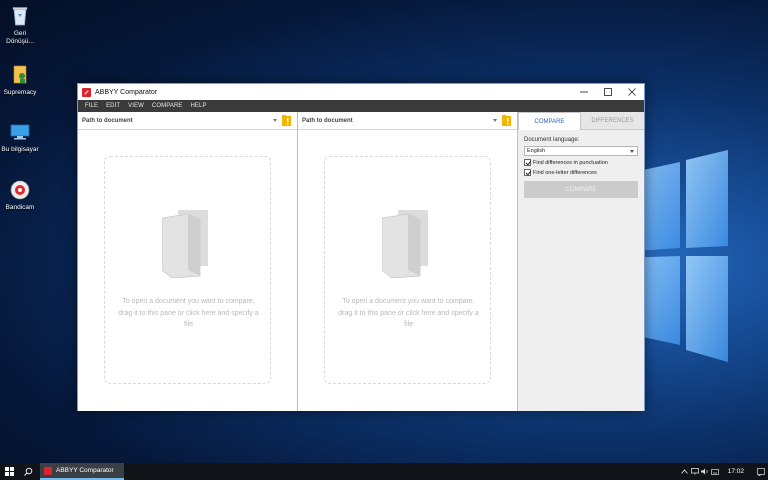 This screenshot has height=480, width=768. I want to click on close-icon, so click(632, 92).